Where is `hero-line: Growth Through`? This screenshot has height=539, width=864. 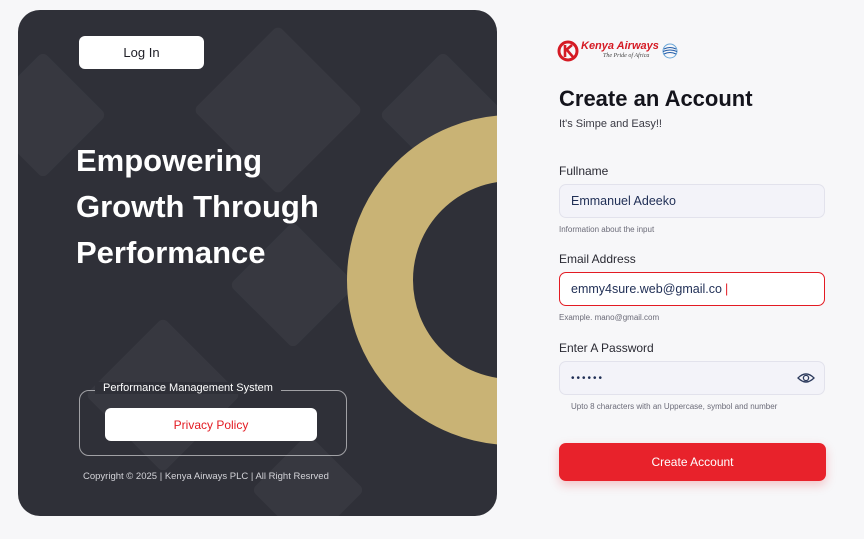
hero-line: Growth Through is located at coordinates (197, 206).